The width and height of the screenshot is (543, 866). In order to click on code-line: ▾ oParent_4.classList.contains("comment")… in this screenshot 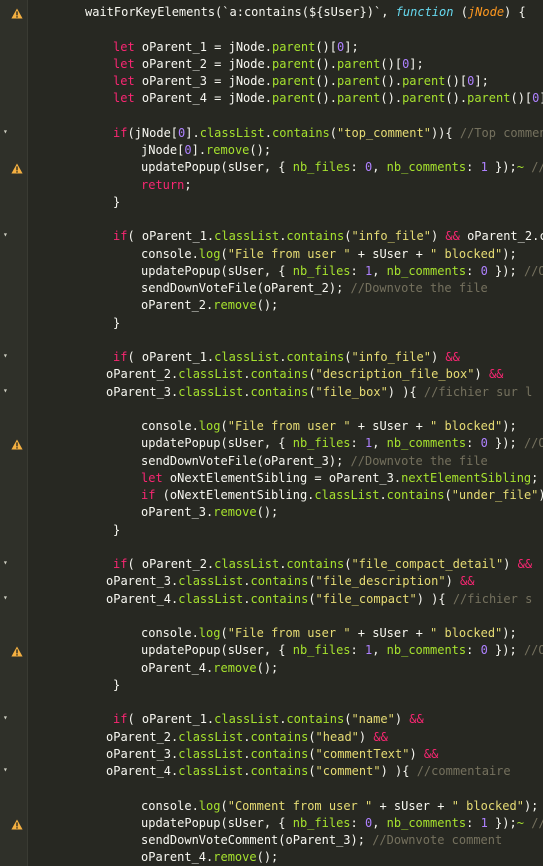, I will do `click(271, 771)`.